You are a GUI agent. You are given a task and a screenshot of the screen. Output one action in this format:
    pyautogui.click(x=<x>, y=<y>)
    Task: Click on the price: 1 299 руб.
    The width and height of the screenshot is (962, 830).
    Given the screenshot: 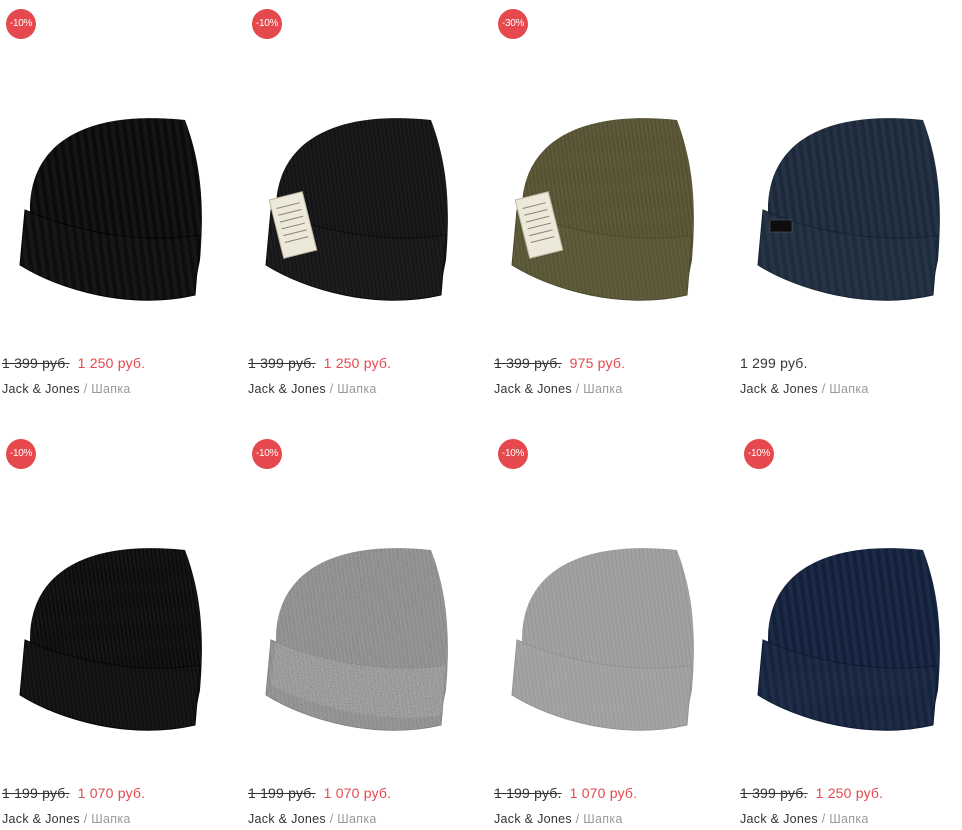 What is the action you would take?
    pyautogui.click(x=774, y=363)
    